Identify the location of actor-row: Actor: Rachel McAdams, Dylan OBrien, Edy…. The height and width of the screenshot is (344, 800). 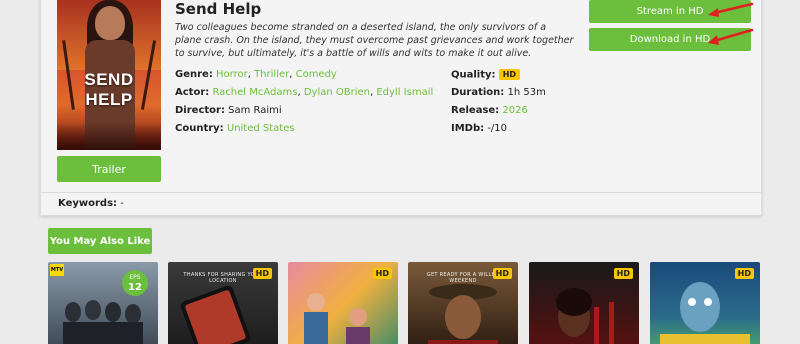
(304, 92).